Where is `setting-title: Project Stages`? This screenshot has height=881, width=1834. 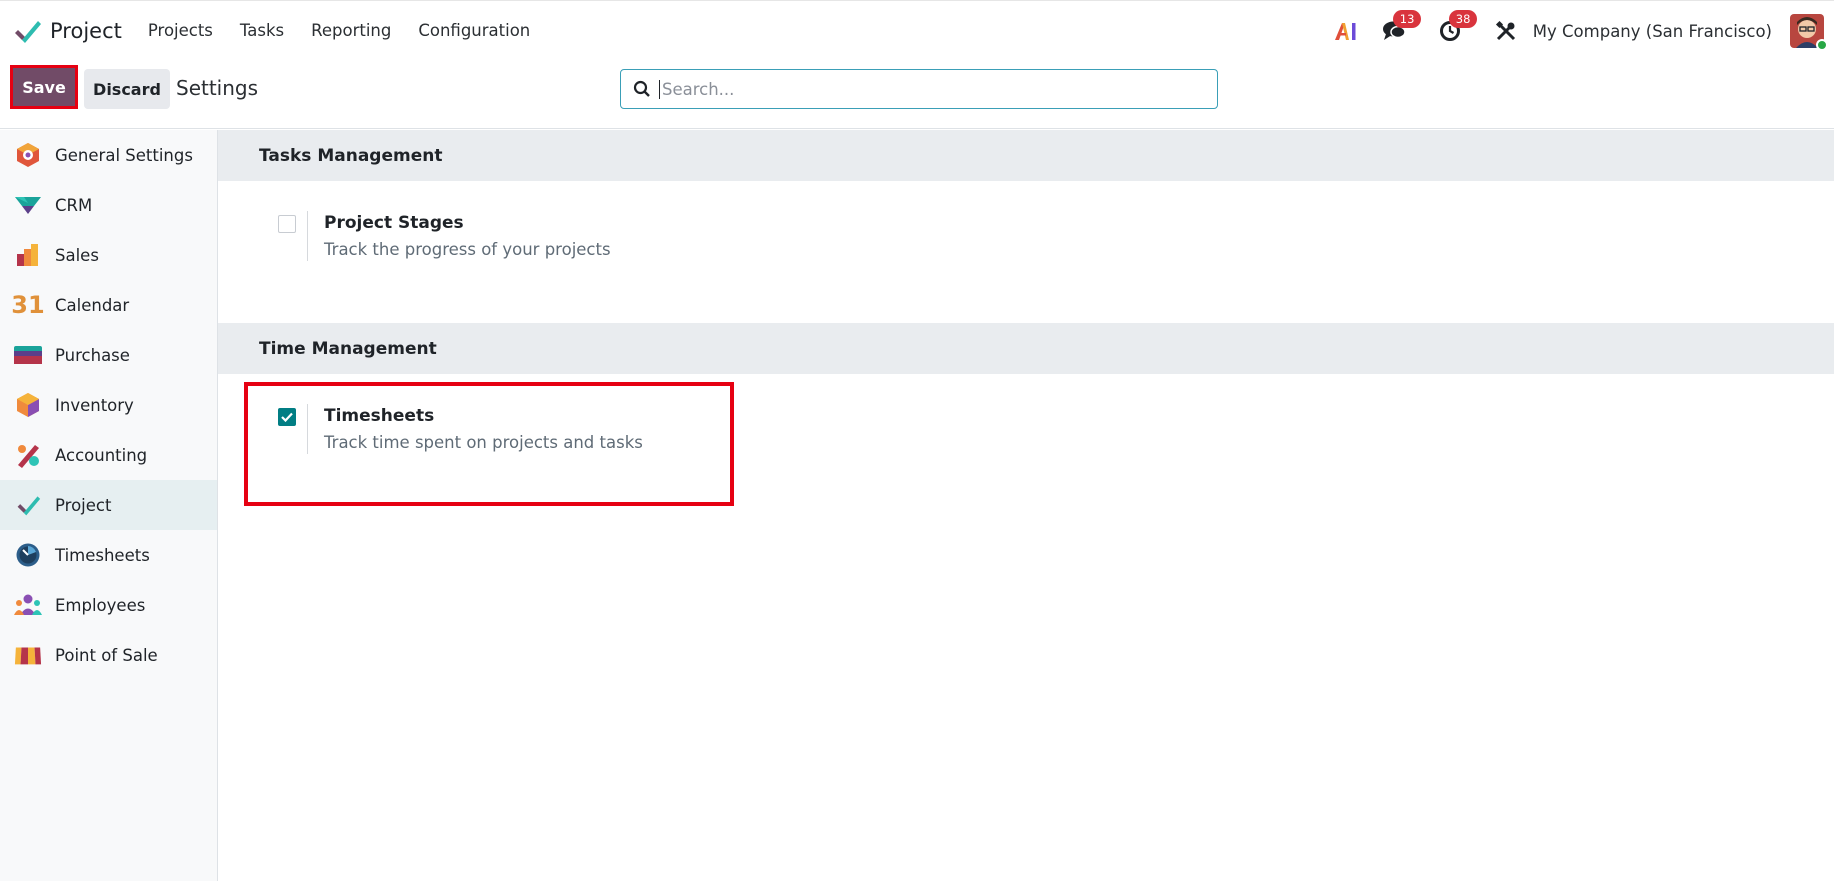 setting-title: Project Stages is located at coordinates (394, 223).